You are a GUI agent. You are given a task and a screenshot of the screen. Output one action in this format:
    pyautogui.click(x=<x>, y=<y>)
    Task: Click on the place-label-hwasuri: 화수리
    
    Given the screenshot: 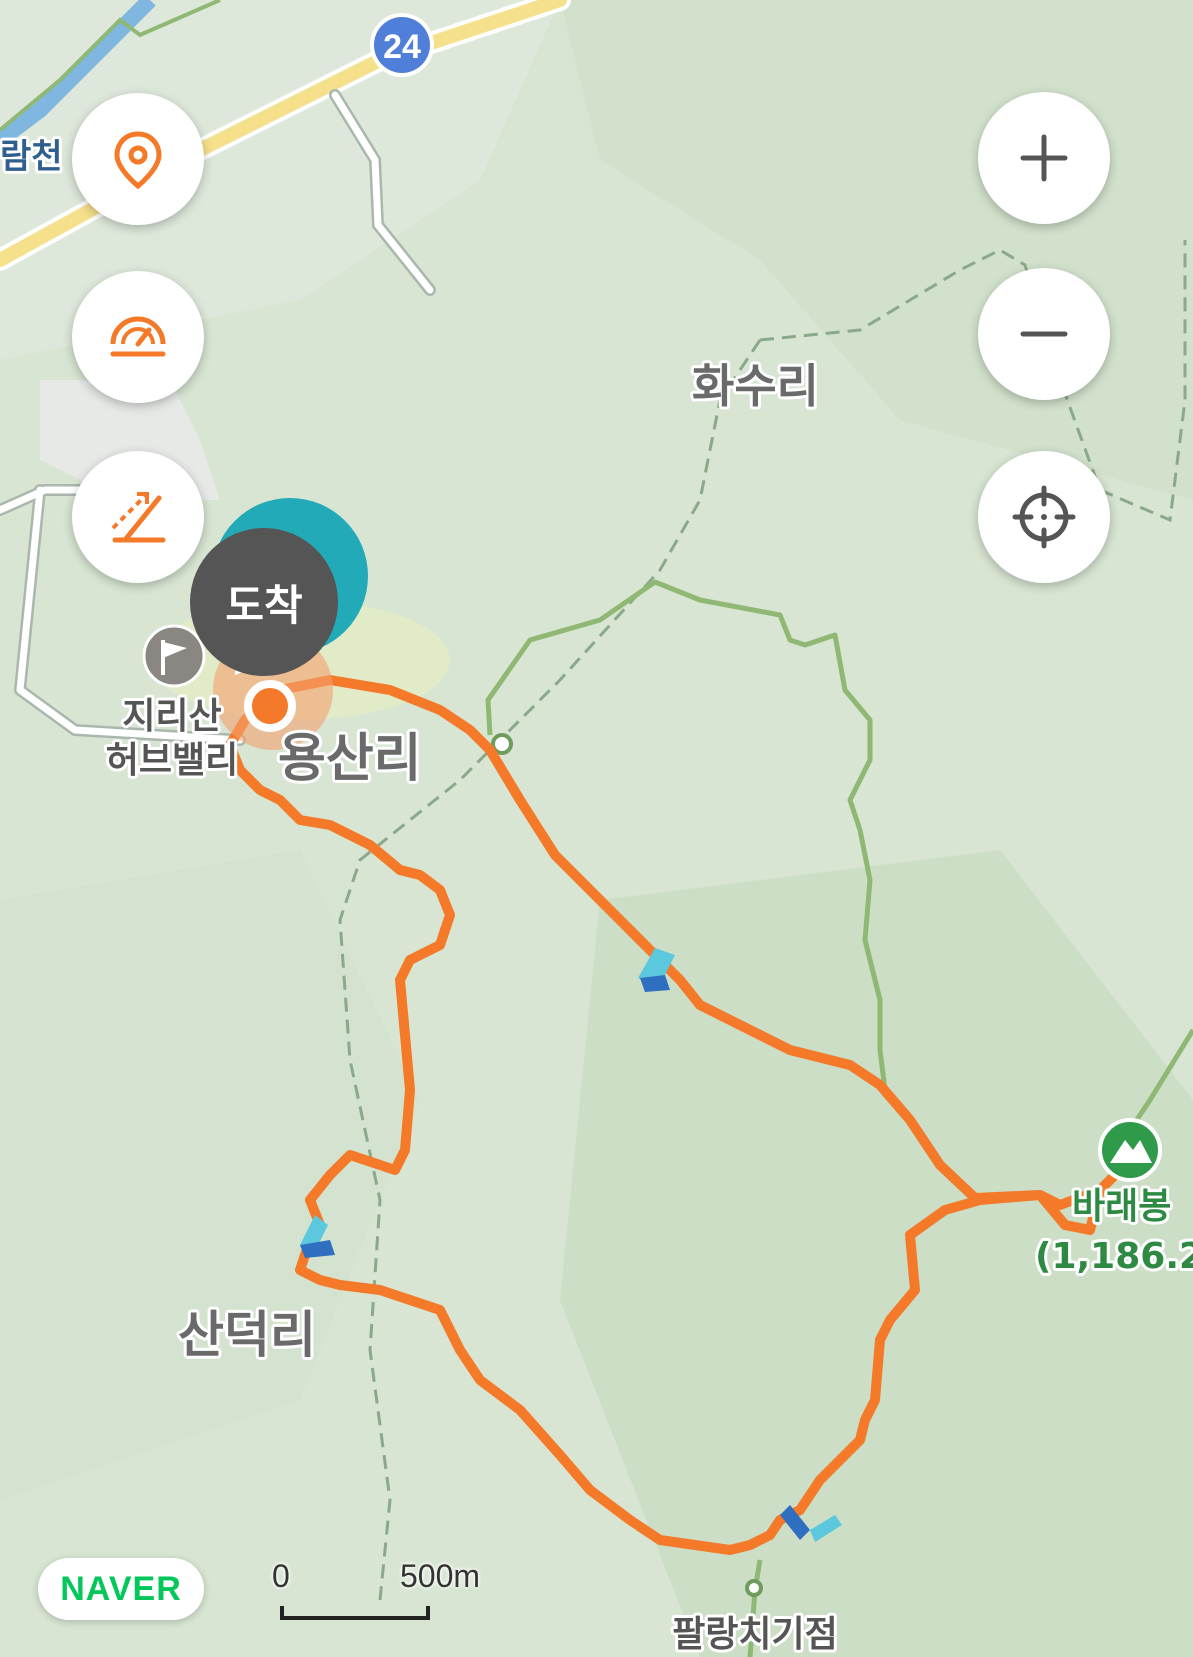 What is the action you would take?
    pyautogui.click(x=755, y=386)
    